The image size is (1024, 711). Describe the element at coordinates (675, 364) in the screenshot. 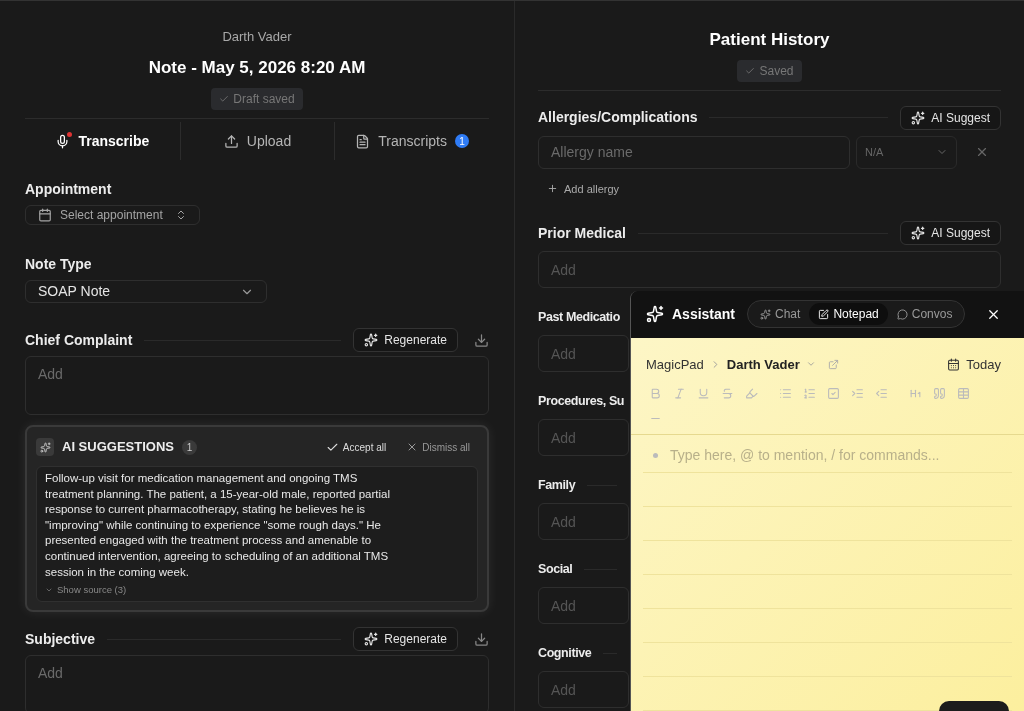

I see `breadcrumb-link: MagicPad` at that location.